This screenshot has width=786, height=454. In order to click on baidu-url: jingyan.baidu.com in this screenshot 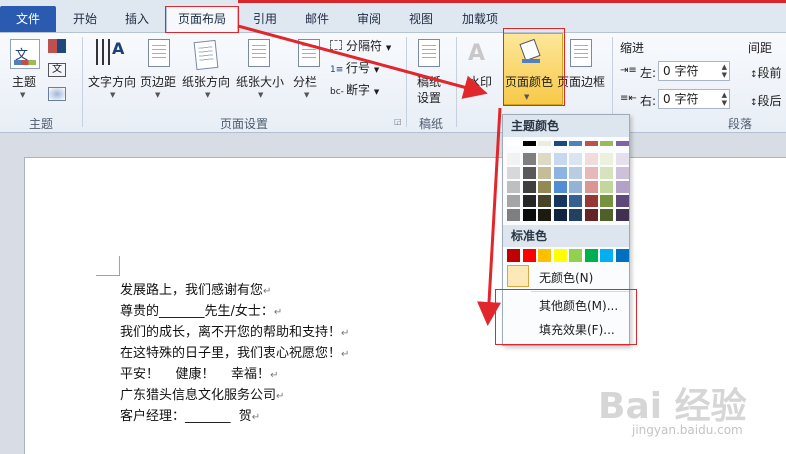, I will do `click(687, 430)`.